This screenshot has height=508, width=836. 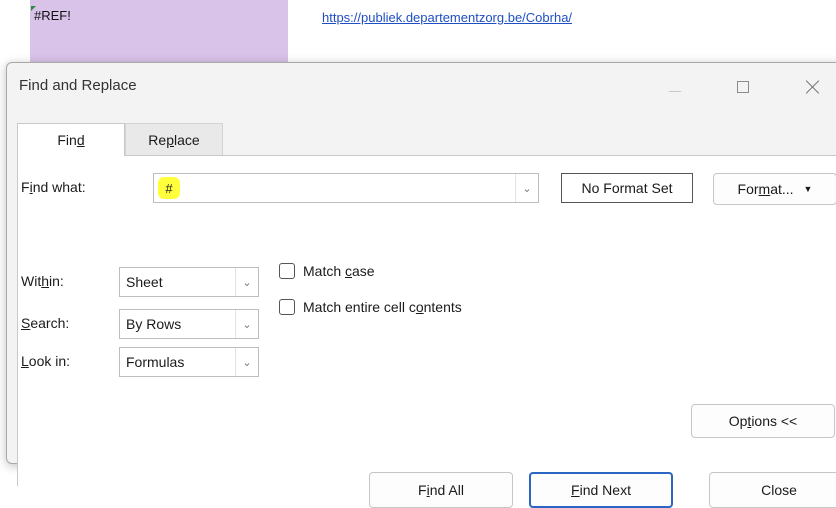 What do you see at coordinates (189, 362) in the screenshot?
I see `look-in-select: Formulas ⌄` at bounding box center [189, 362].